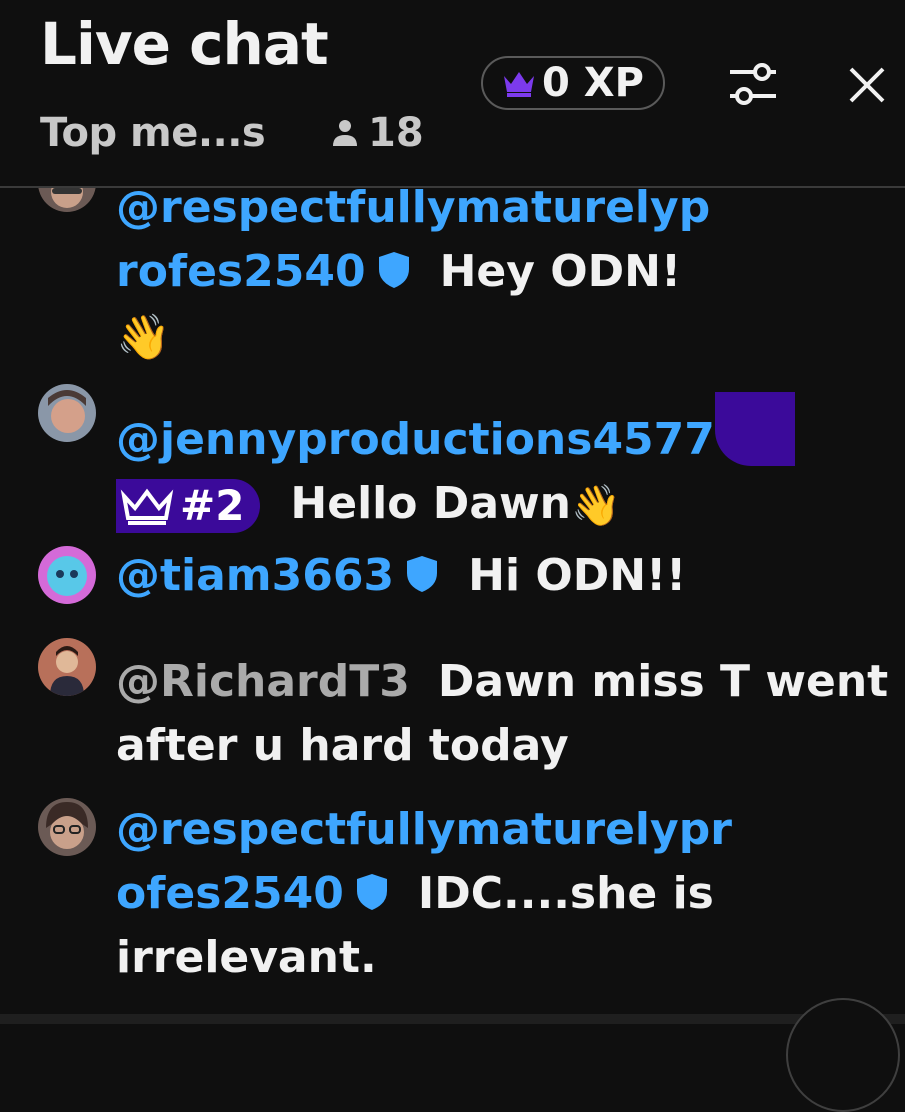  Describe the element at coordinates (452, 1019) in the screenshot. I see `chat-input-bar` at that location.